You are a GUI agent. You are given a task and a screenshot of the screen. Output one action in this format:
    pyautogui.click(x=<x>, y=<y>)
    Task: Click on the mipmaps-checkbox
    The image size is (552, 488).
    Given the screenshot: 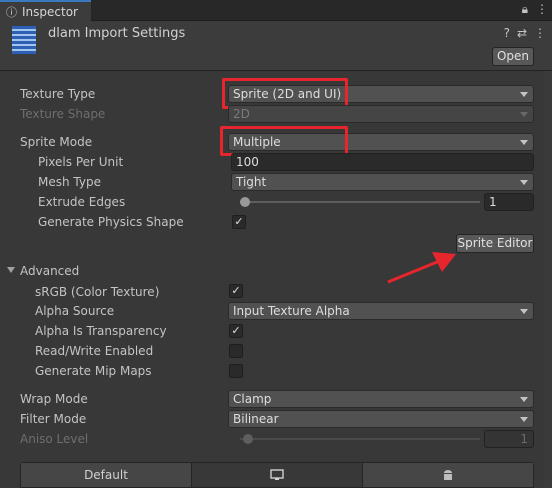 What is the action you would take?
    pyautogui.click(x=236, y=371)
    